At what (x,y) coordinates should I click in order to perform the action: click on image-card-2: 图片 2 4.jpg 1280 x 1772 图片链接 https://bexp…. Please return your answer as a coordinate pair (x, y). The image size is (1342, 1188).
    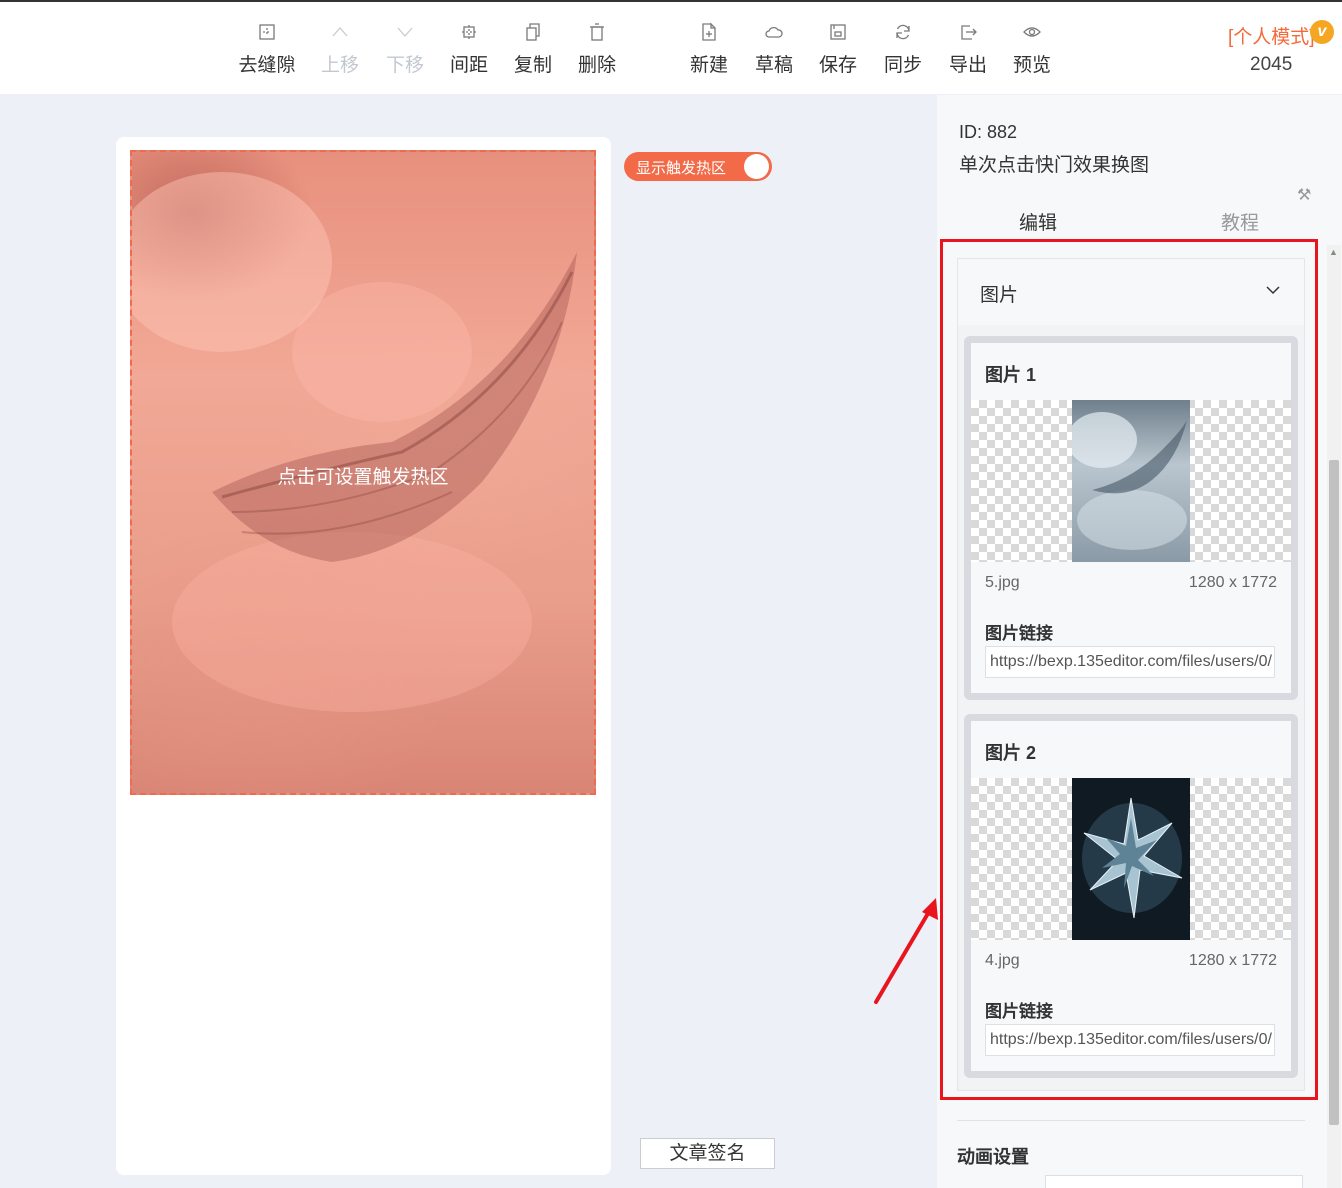
    Looking at the image, I should click on (1131, 896).